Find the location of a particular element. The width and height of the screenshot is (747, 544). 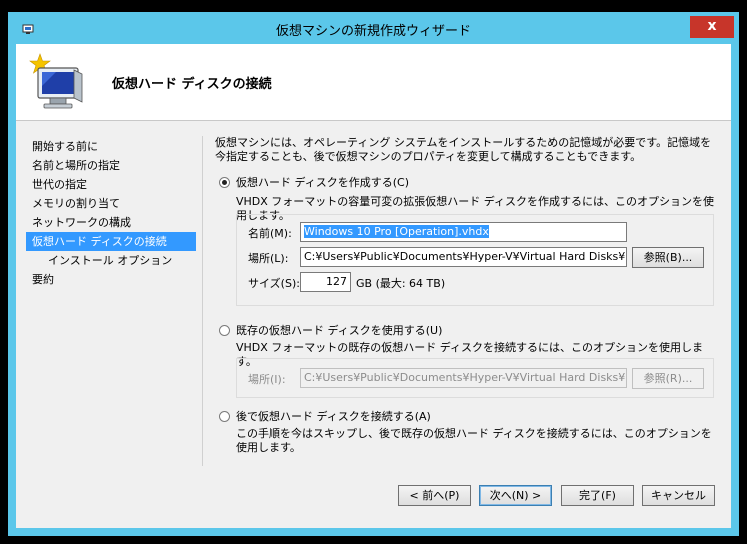

attach-later-option: 後で仮想ハード ディスクを接続する(A) is located at coordinates (325, 416).